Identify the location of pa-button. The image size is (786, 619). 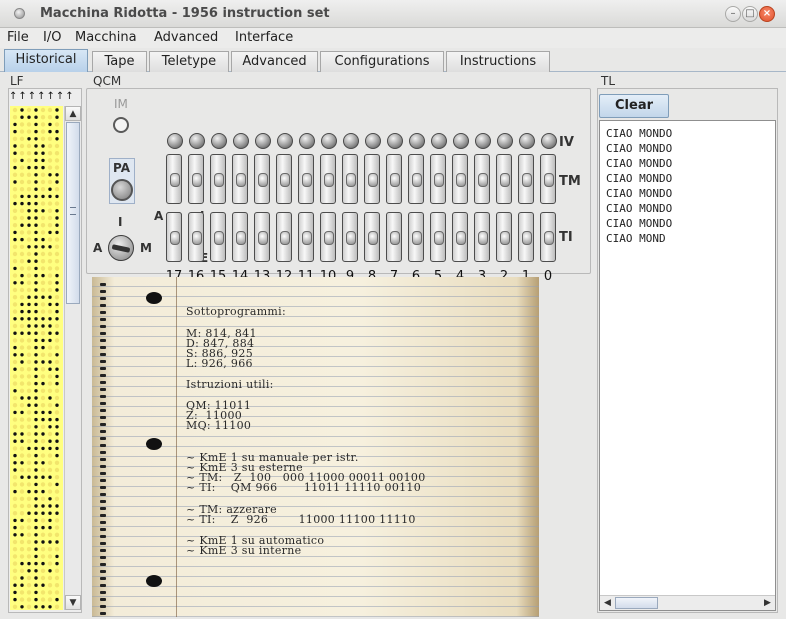
(122, 190).